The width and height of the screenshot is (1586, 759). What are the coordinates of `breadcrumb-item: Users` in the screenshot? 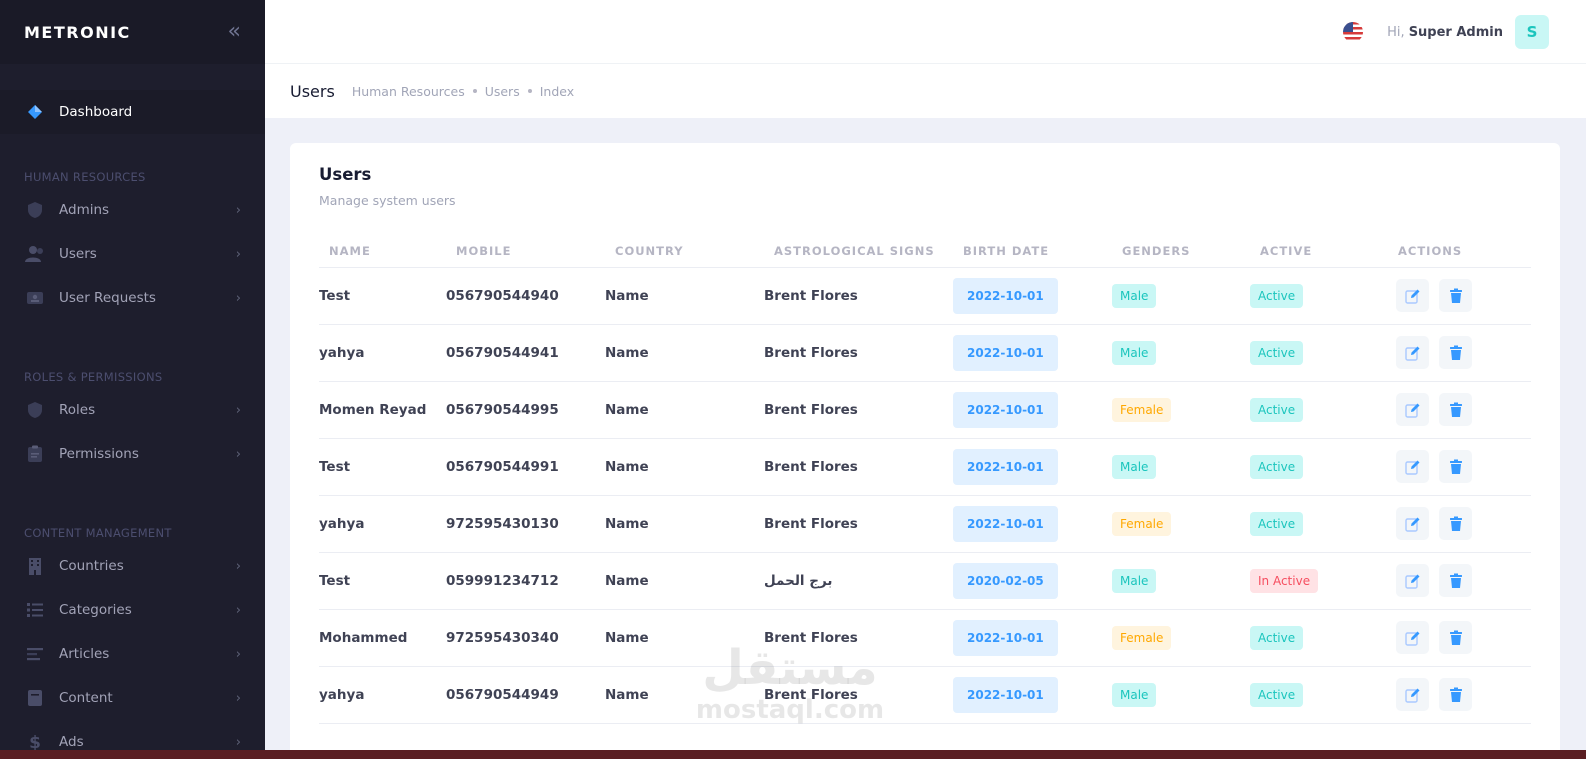 It's located at (502, 91).